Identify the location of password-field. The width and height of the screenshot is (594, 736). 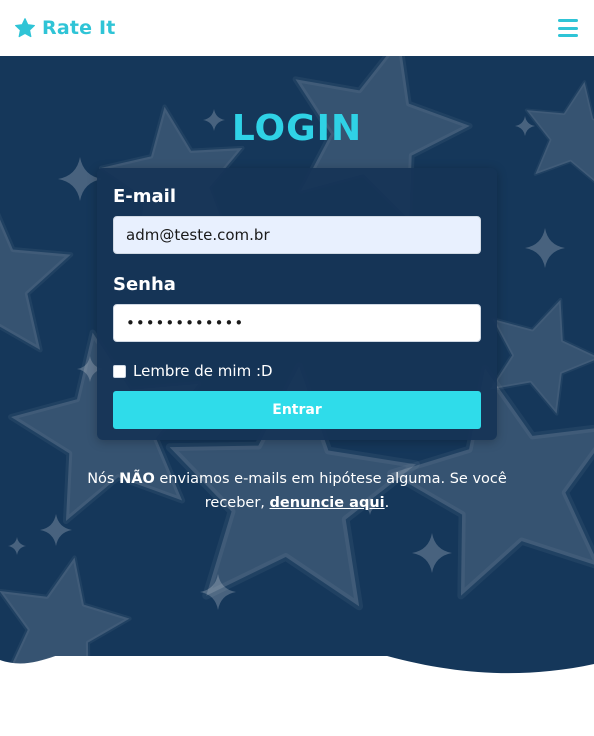
(297, 323).